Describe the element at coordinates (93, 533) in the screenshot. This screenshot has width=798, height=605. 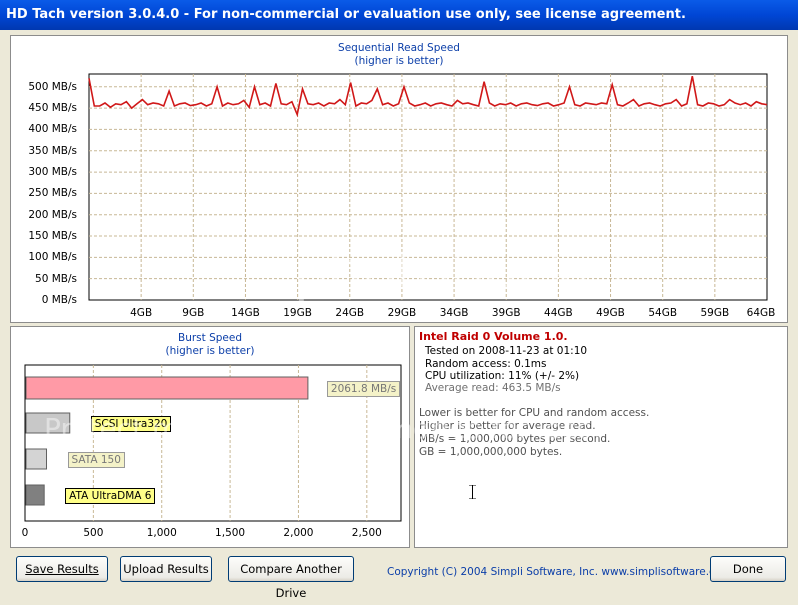
I see `burst-x-tick-label: 500` at that location.